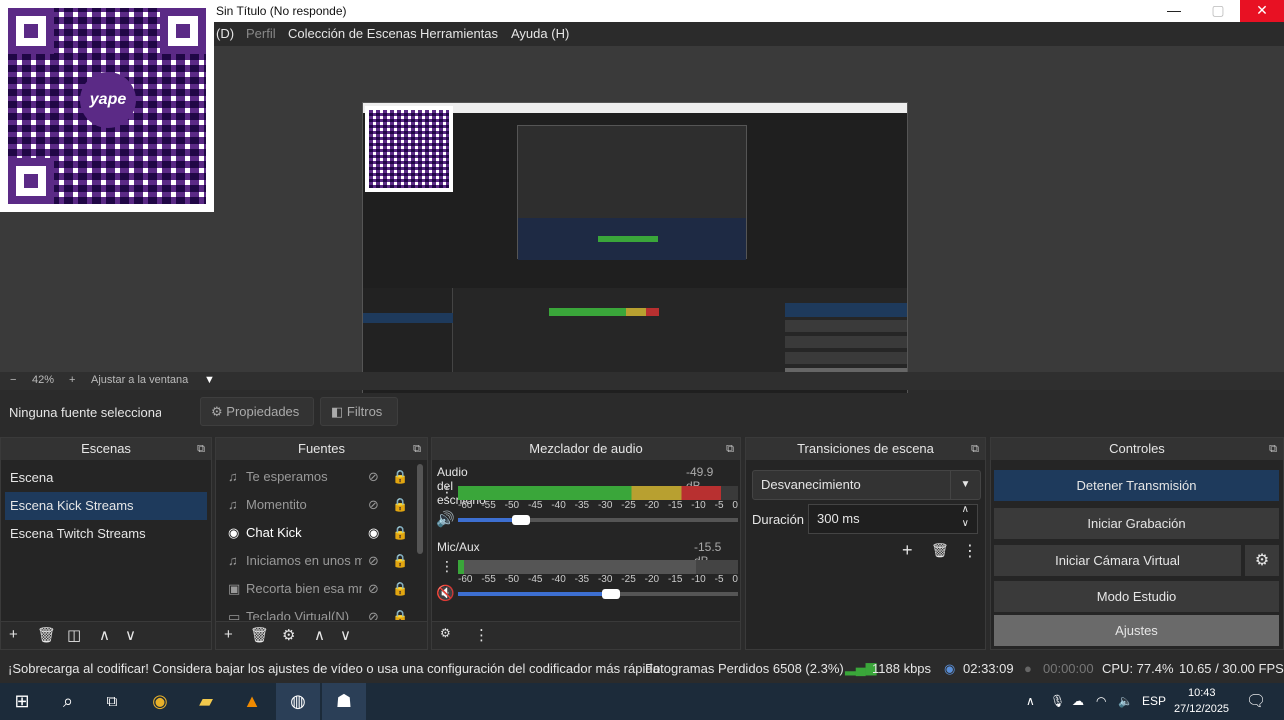 Image resolution: width=1284 pixels, height=720 pixels. Describe the element at coordinates (445, 519) in the screenshot. I see `speaker-icon: 🔊` at that location.